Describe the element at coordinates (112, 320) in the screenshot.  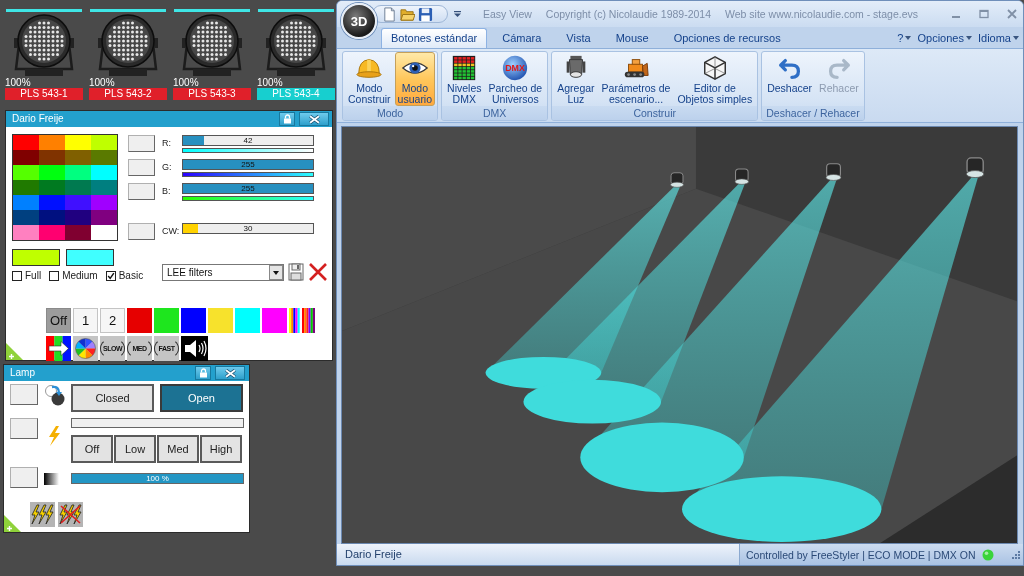
I see `macro-button: 2` at that location.